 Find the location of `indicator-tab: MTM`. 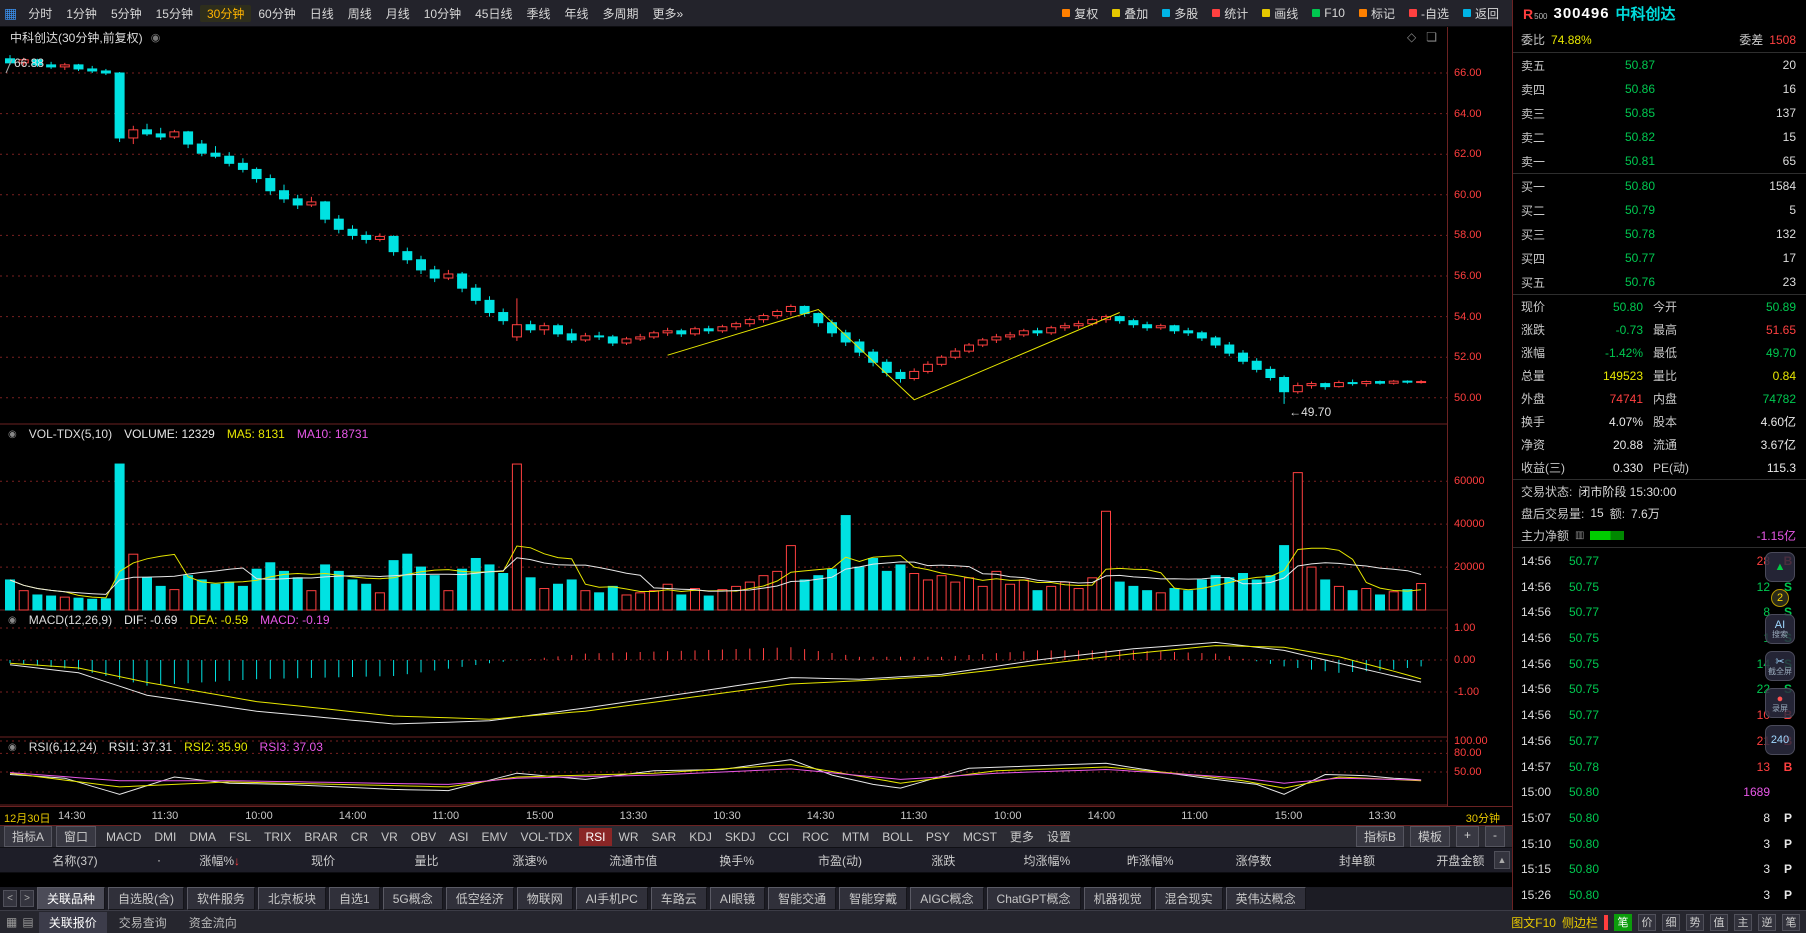

indicator-tab: MTM is located at coordinates (855, 837).